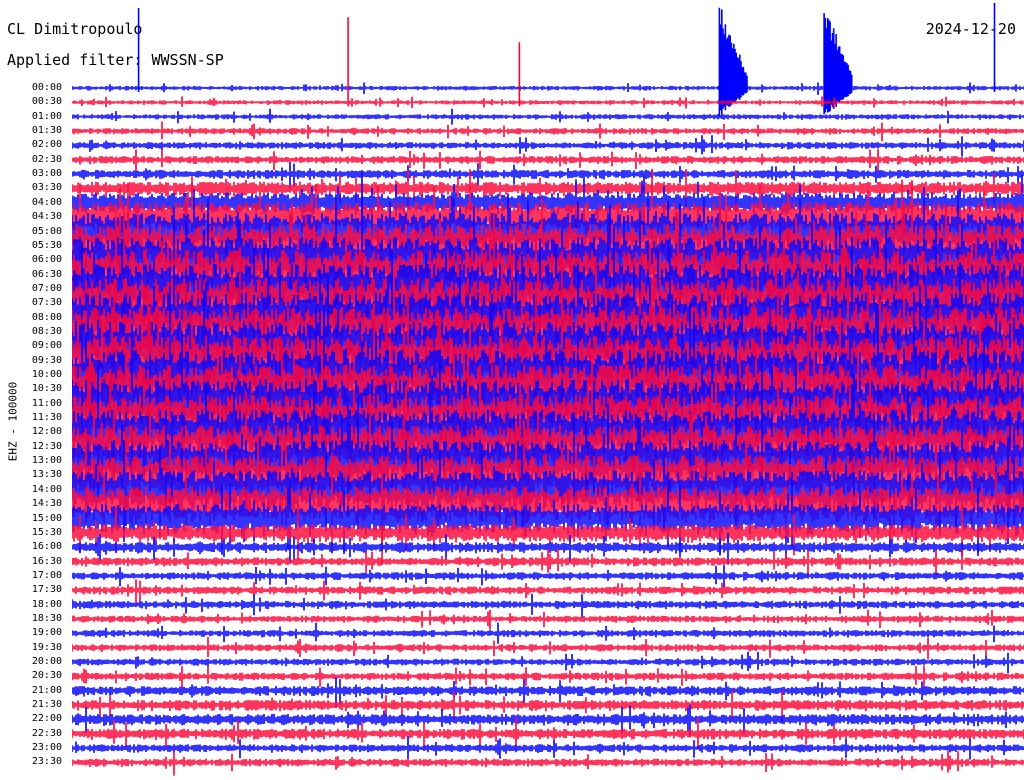 The width and height of the screenshot is (1024, 780). What do you see at coordinates (46, 116) in the screenshot?
I see `hour-label: 01:00` at bounding box center [46, 116].